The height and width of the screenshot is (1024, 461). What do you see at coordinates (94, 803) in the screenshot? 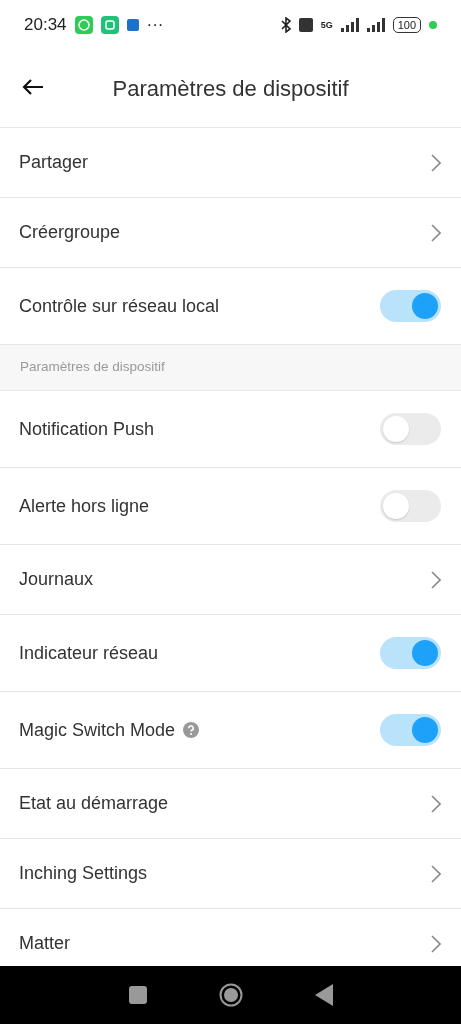
I see `setting-label: Etat au démarrage` at bounding box center [94, 803].